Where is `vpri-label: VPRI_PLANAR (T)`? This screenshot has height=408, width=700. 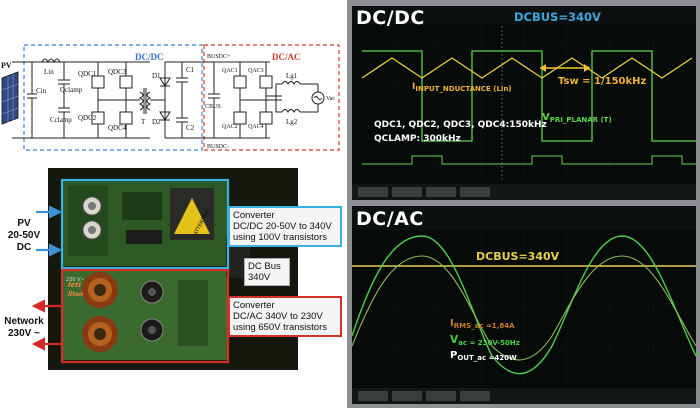 vpri-label: VPRI_PLANAR (T) is located at coordinates (577, 118).